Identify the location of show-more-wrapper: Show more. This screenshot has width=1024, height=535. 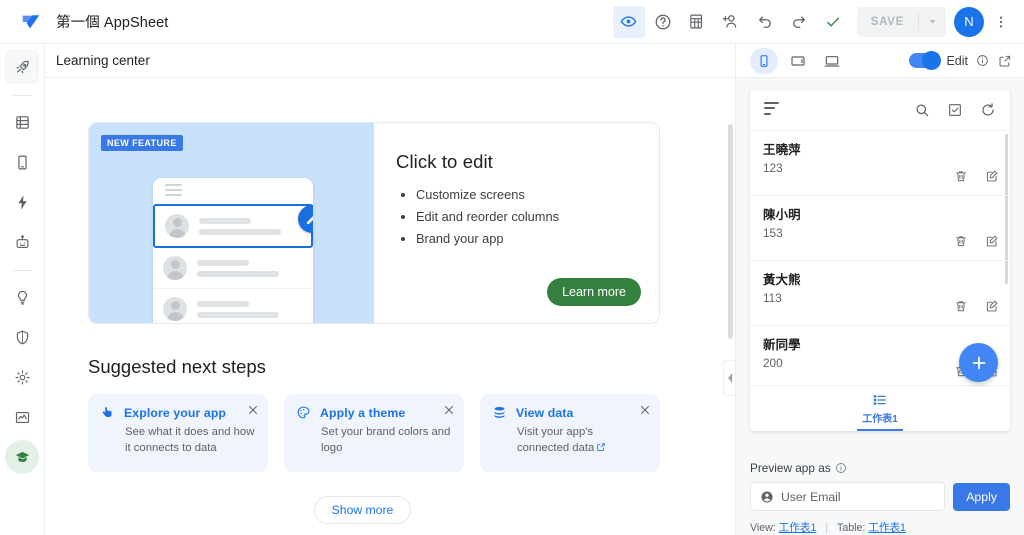
(390, 510).